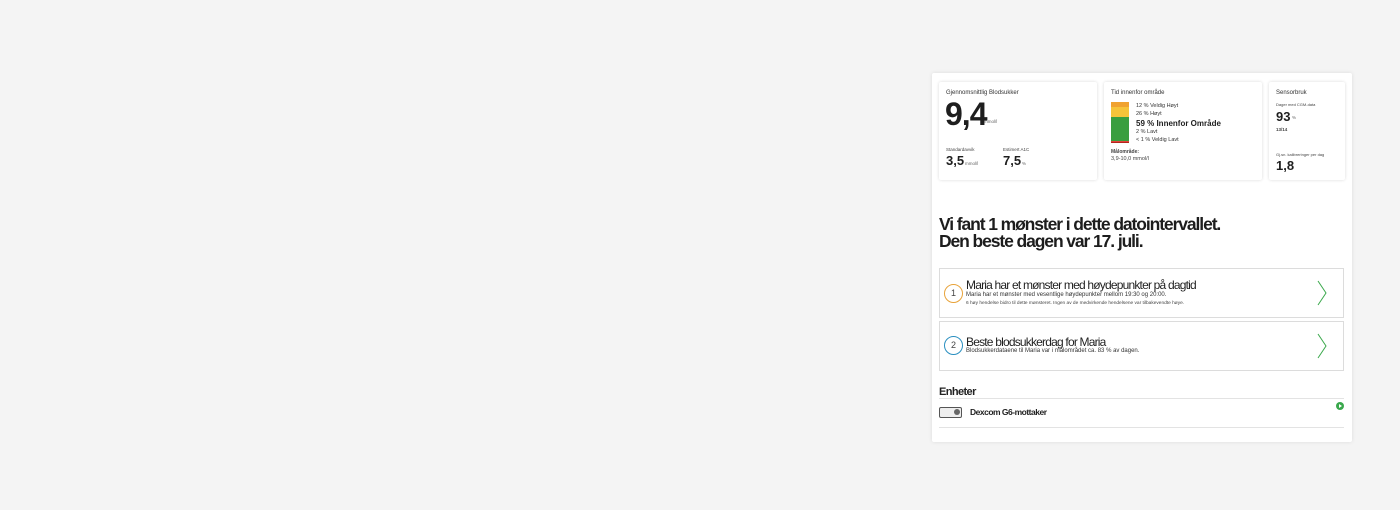 This screenshot has width=1400, height=510. I want to click on device-row: Dexcom G6-mottaker, so click(1141, 413).